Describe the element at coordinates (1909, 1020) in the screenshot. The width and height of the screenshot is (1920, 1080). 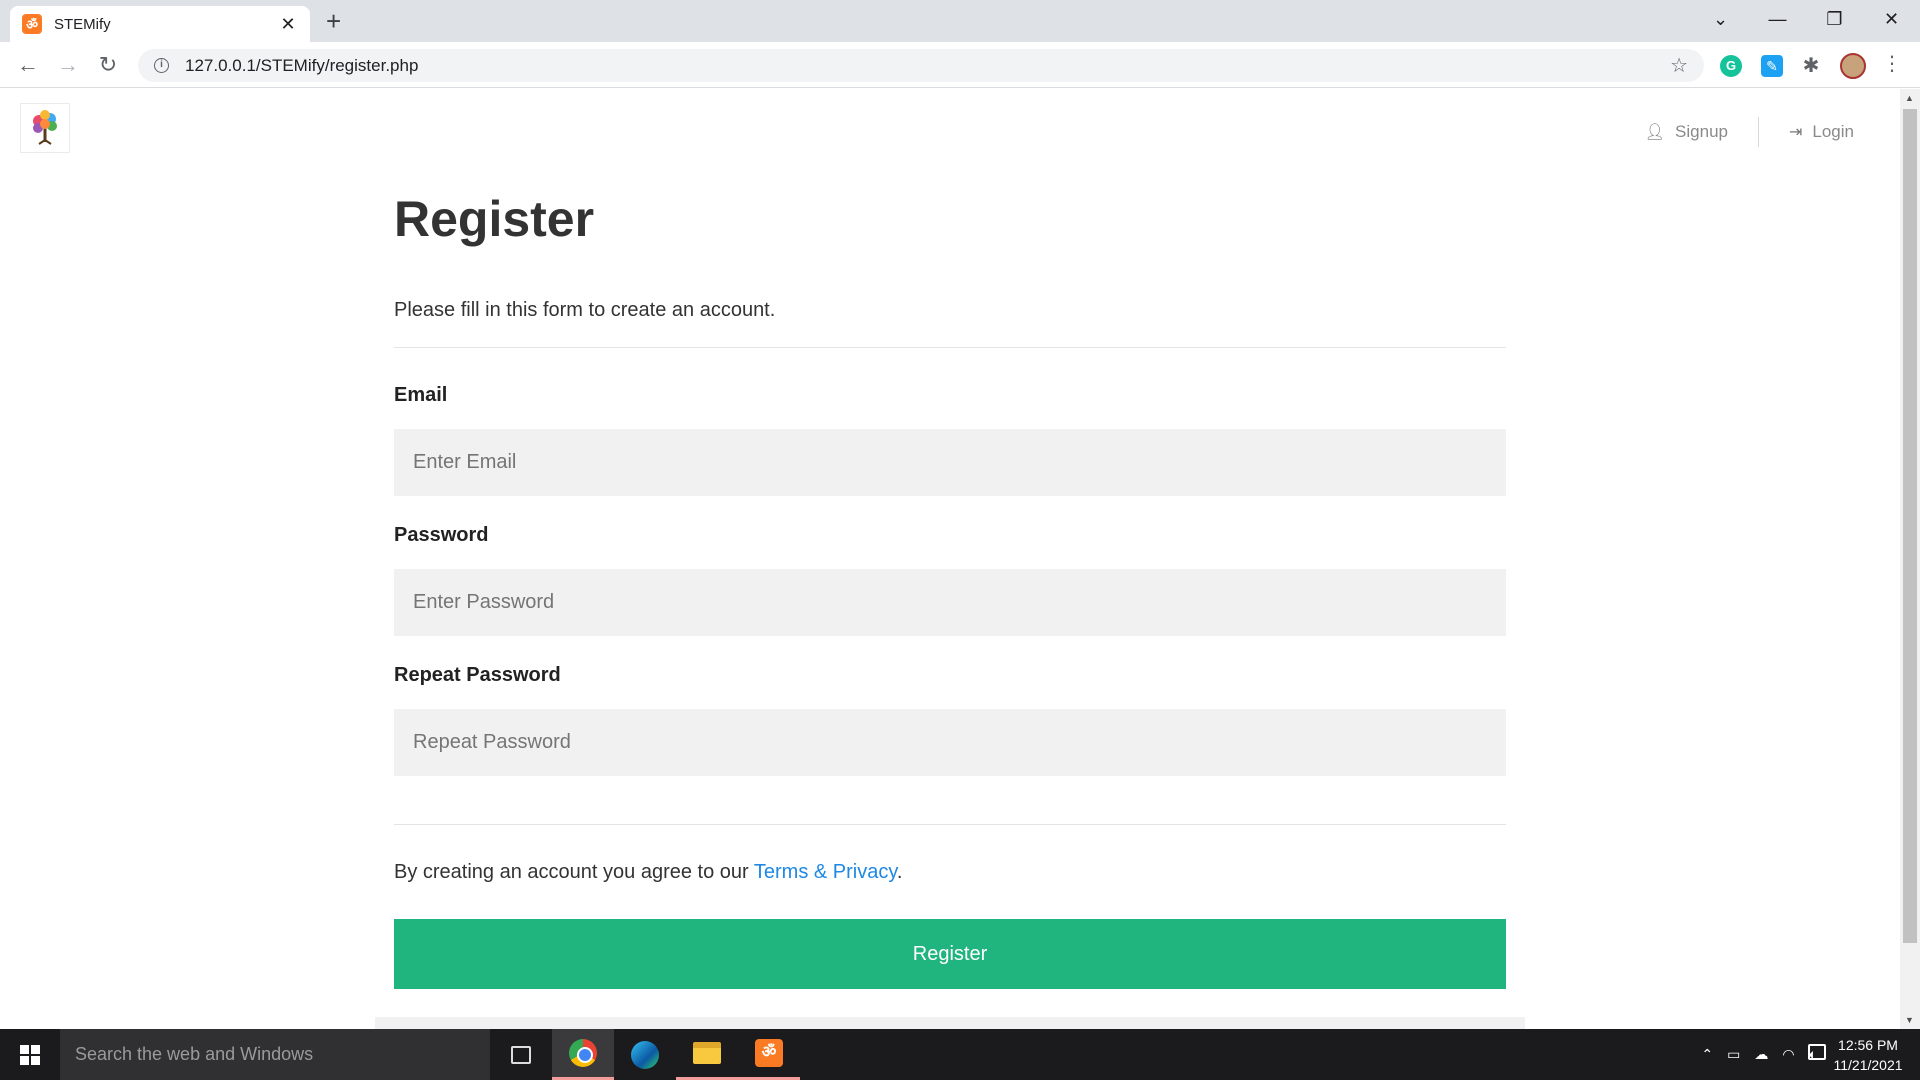
I see `scroll-down-arrow-icon: ▼` at that location.